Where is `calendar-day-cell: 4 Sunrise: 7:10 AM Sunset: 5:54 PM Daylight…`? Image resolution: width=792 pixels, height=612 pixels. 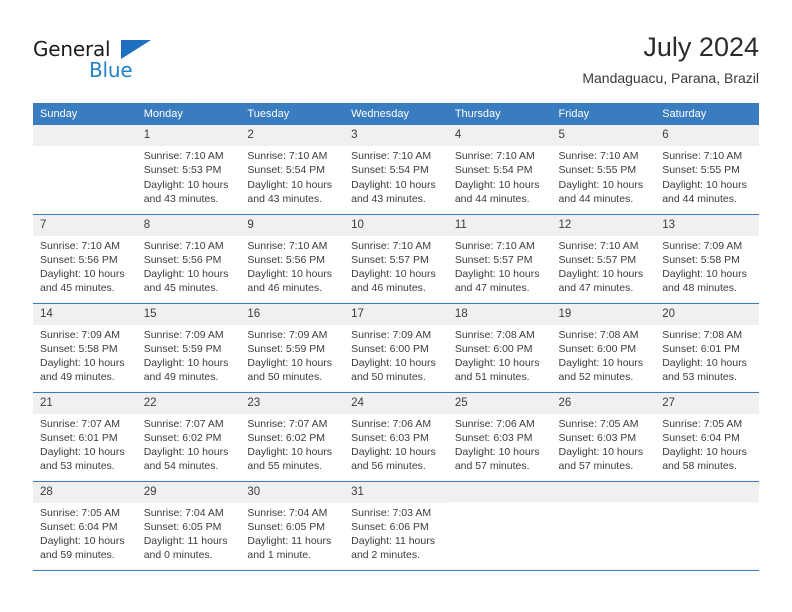
calendar-day-cell: 4 Sunrise: 7:10 AM Sunset: 5:54 PM Daylight… is located at coordinates (499, 170).